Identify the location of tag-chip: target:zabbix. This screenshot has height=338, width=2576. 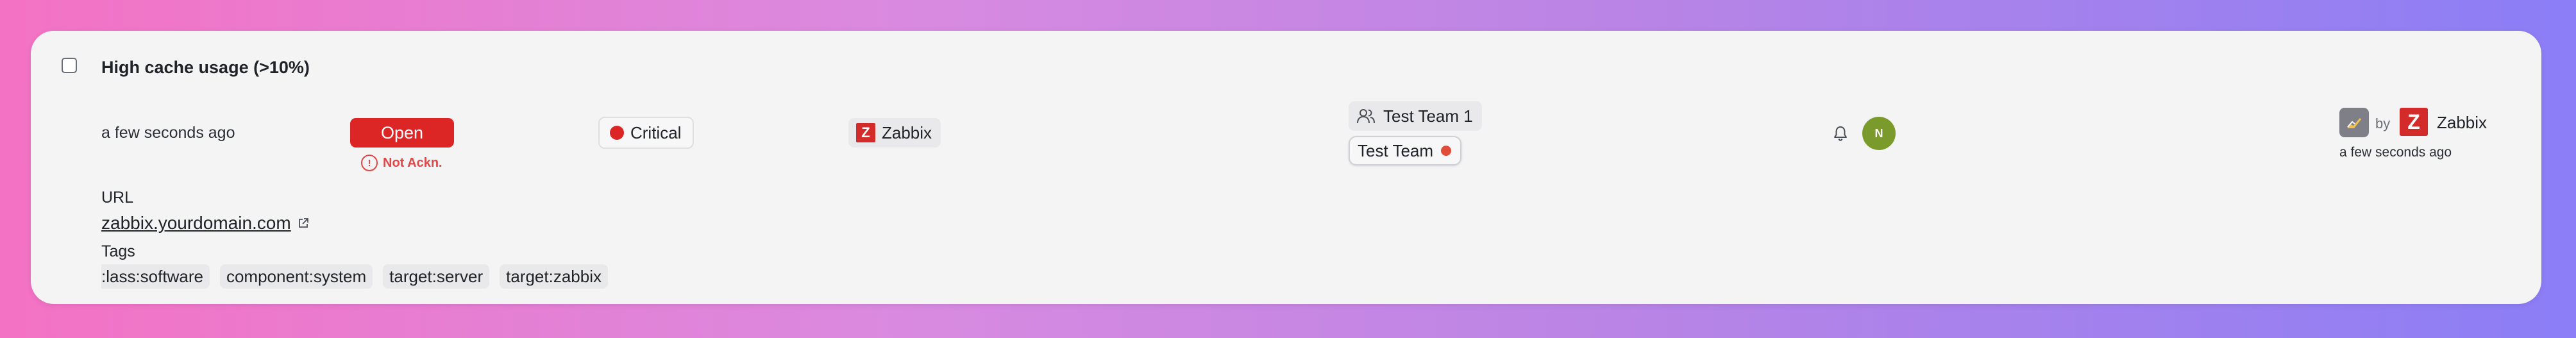
(554, 276).